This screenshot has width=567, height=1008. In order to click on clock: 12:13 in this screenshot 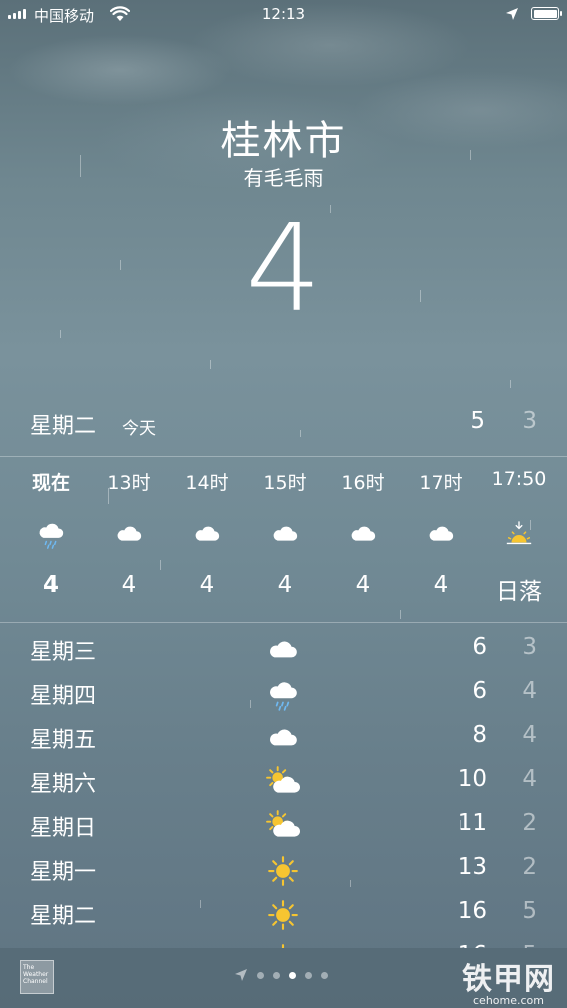, I will do `click(283, 14)`.